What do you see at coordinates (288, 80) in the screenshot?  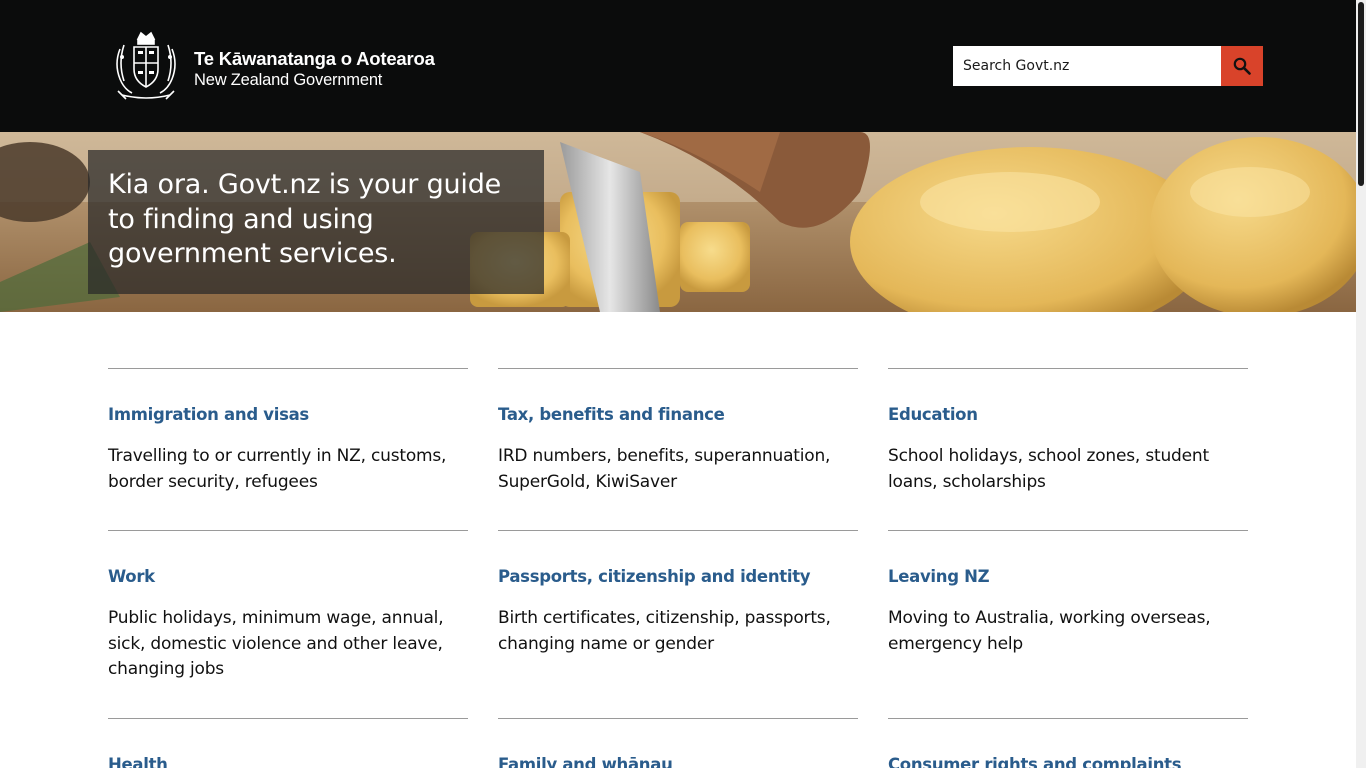 I see `logo-english-text: New Zealand Government` at bounding box center [288, 80].